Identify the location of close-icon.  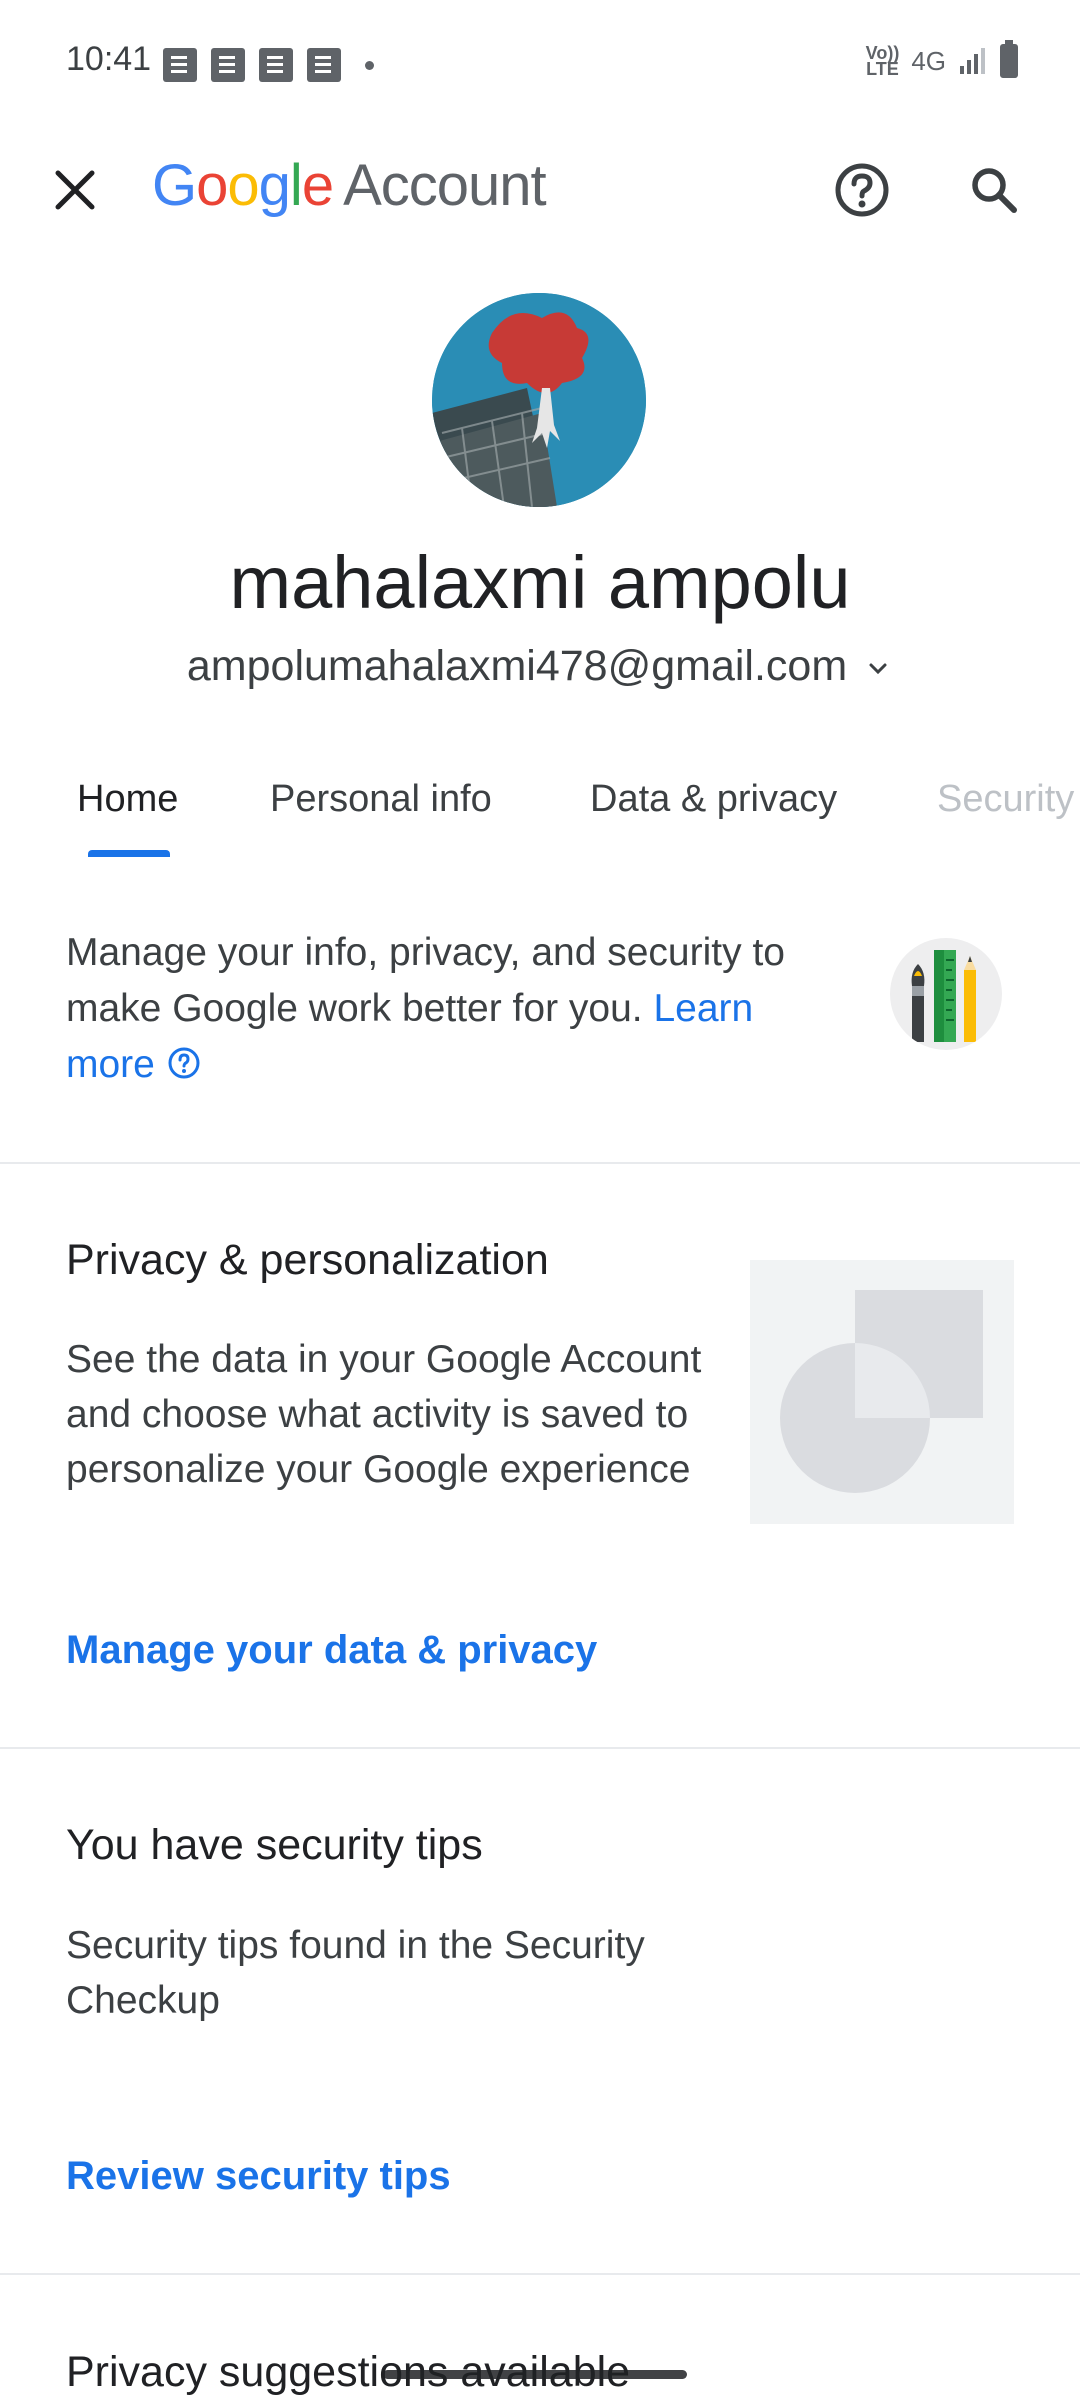
(75, 190).